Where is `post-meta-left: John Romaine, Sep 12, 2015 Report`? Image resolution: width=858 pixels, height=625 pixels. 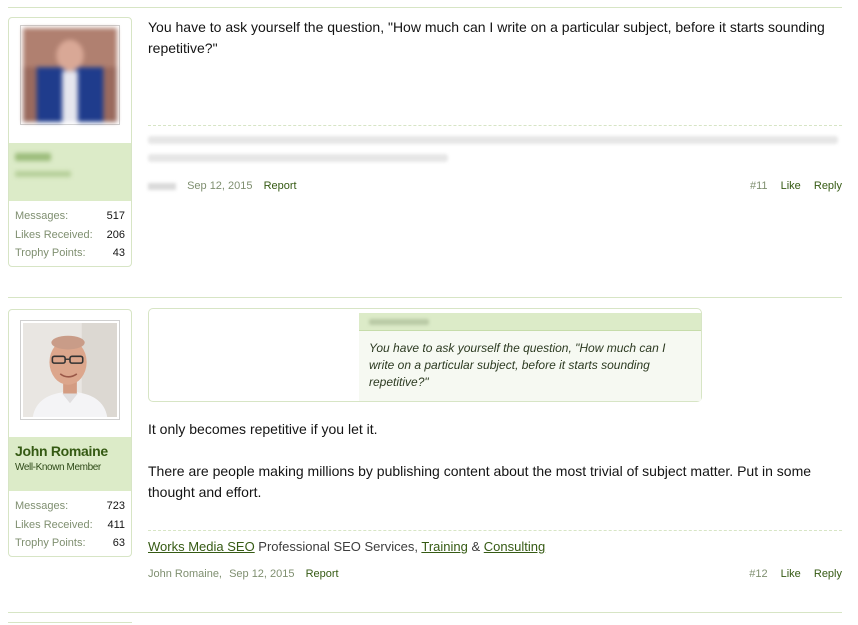
post-meta-left: John Romaine, Sep 12, 2015 Report is located at coordinates (243, 574).